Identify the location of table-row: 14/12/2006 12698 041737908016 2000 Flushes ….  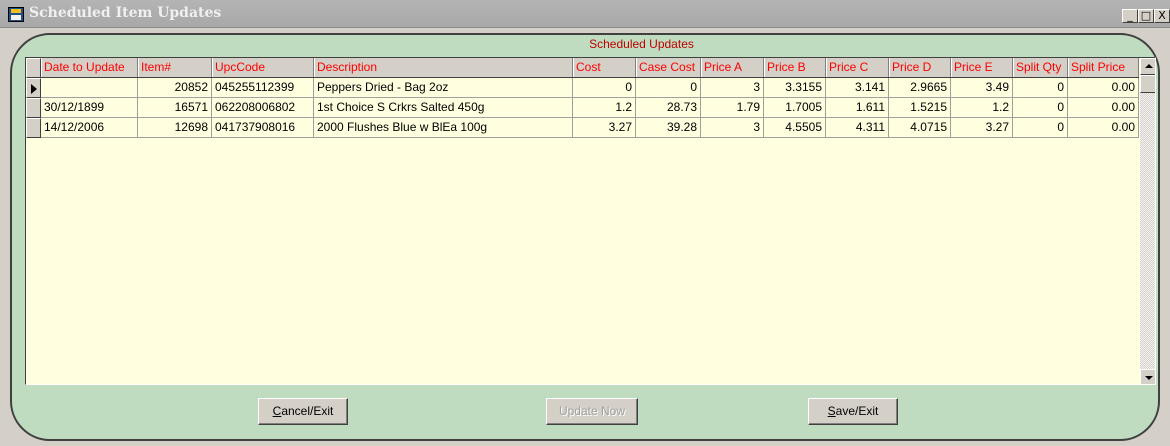
(582, 128).